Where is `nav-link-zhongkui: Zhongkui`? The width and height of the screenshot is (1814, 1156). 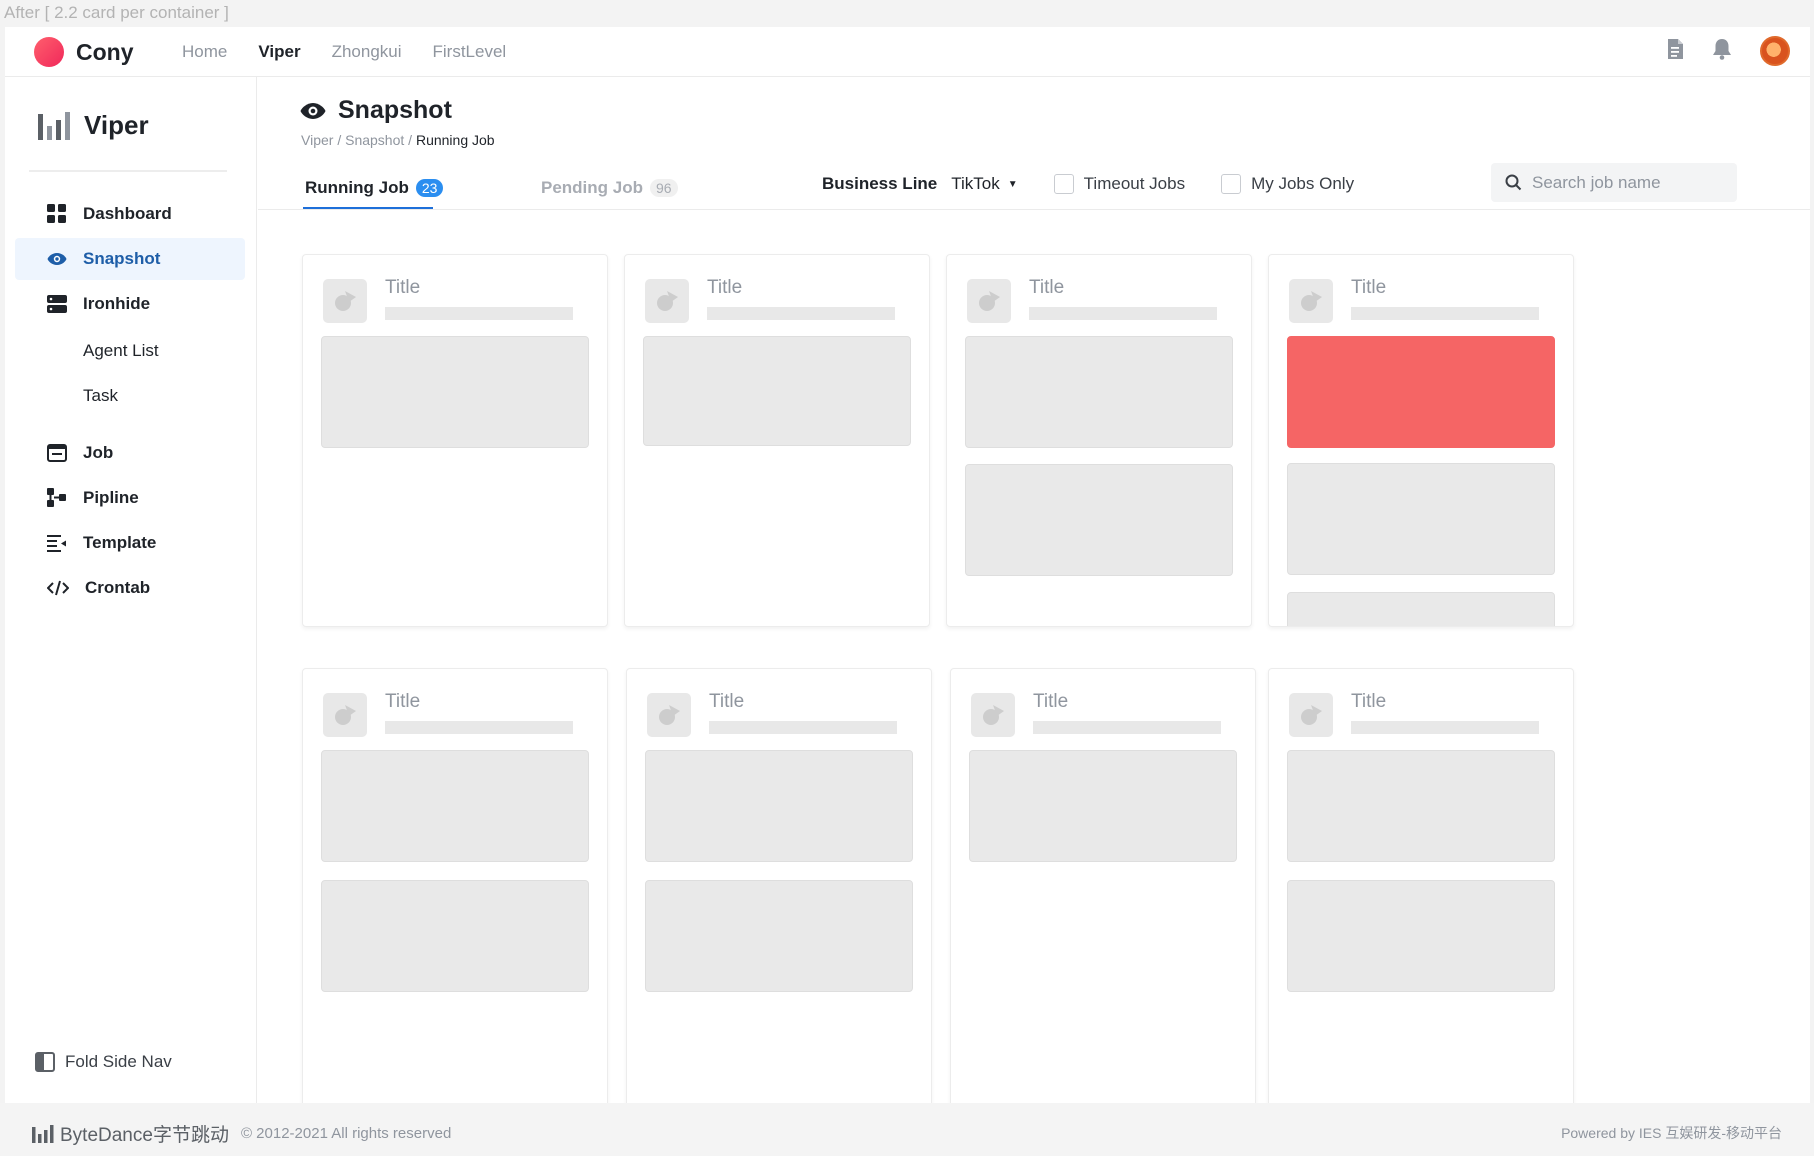
nav-link-zhongkui: Zhongkui is located at coordinates (367, 52).